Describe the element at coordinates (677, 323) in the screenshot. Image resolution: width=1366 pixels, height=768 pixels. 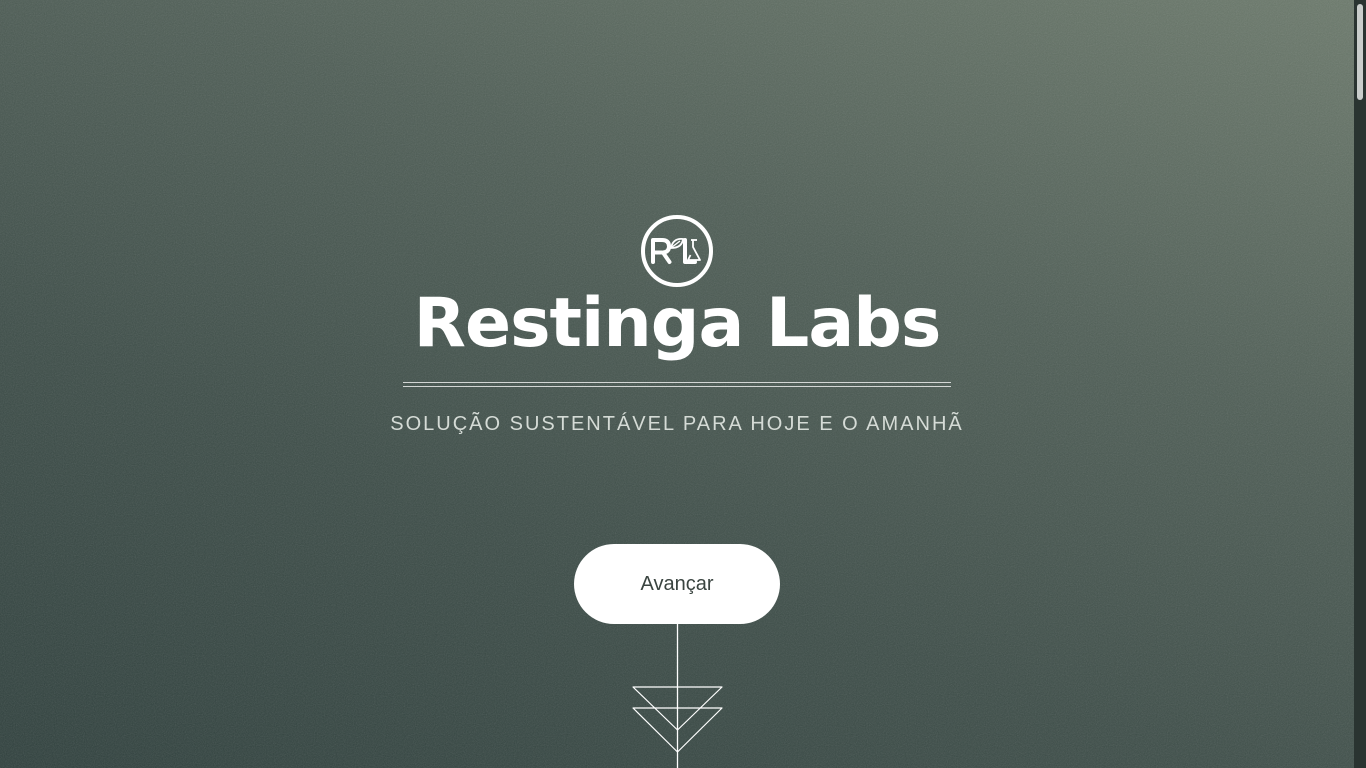
I see `brand-name: Restinga Labs` at that location.